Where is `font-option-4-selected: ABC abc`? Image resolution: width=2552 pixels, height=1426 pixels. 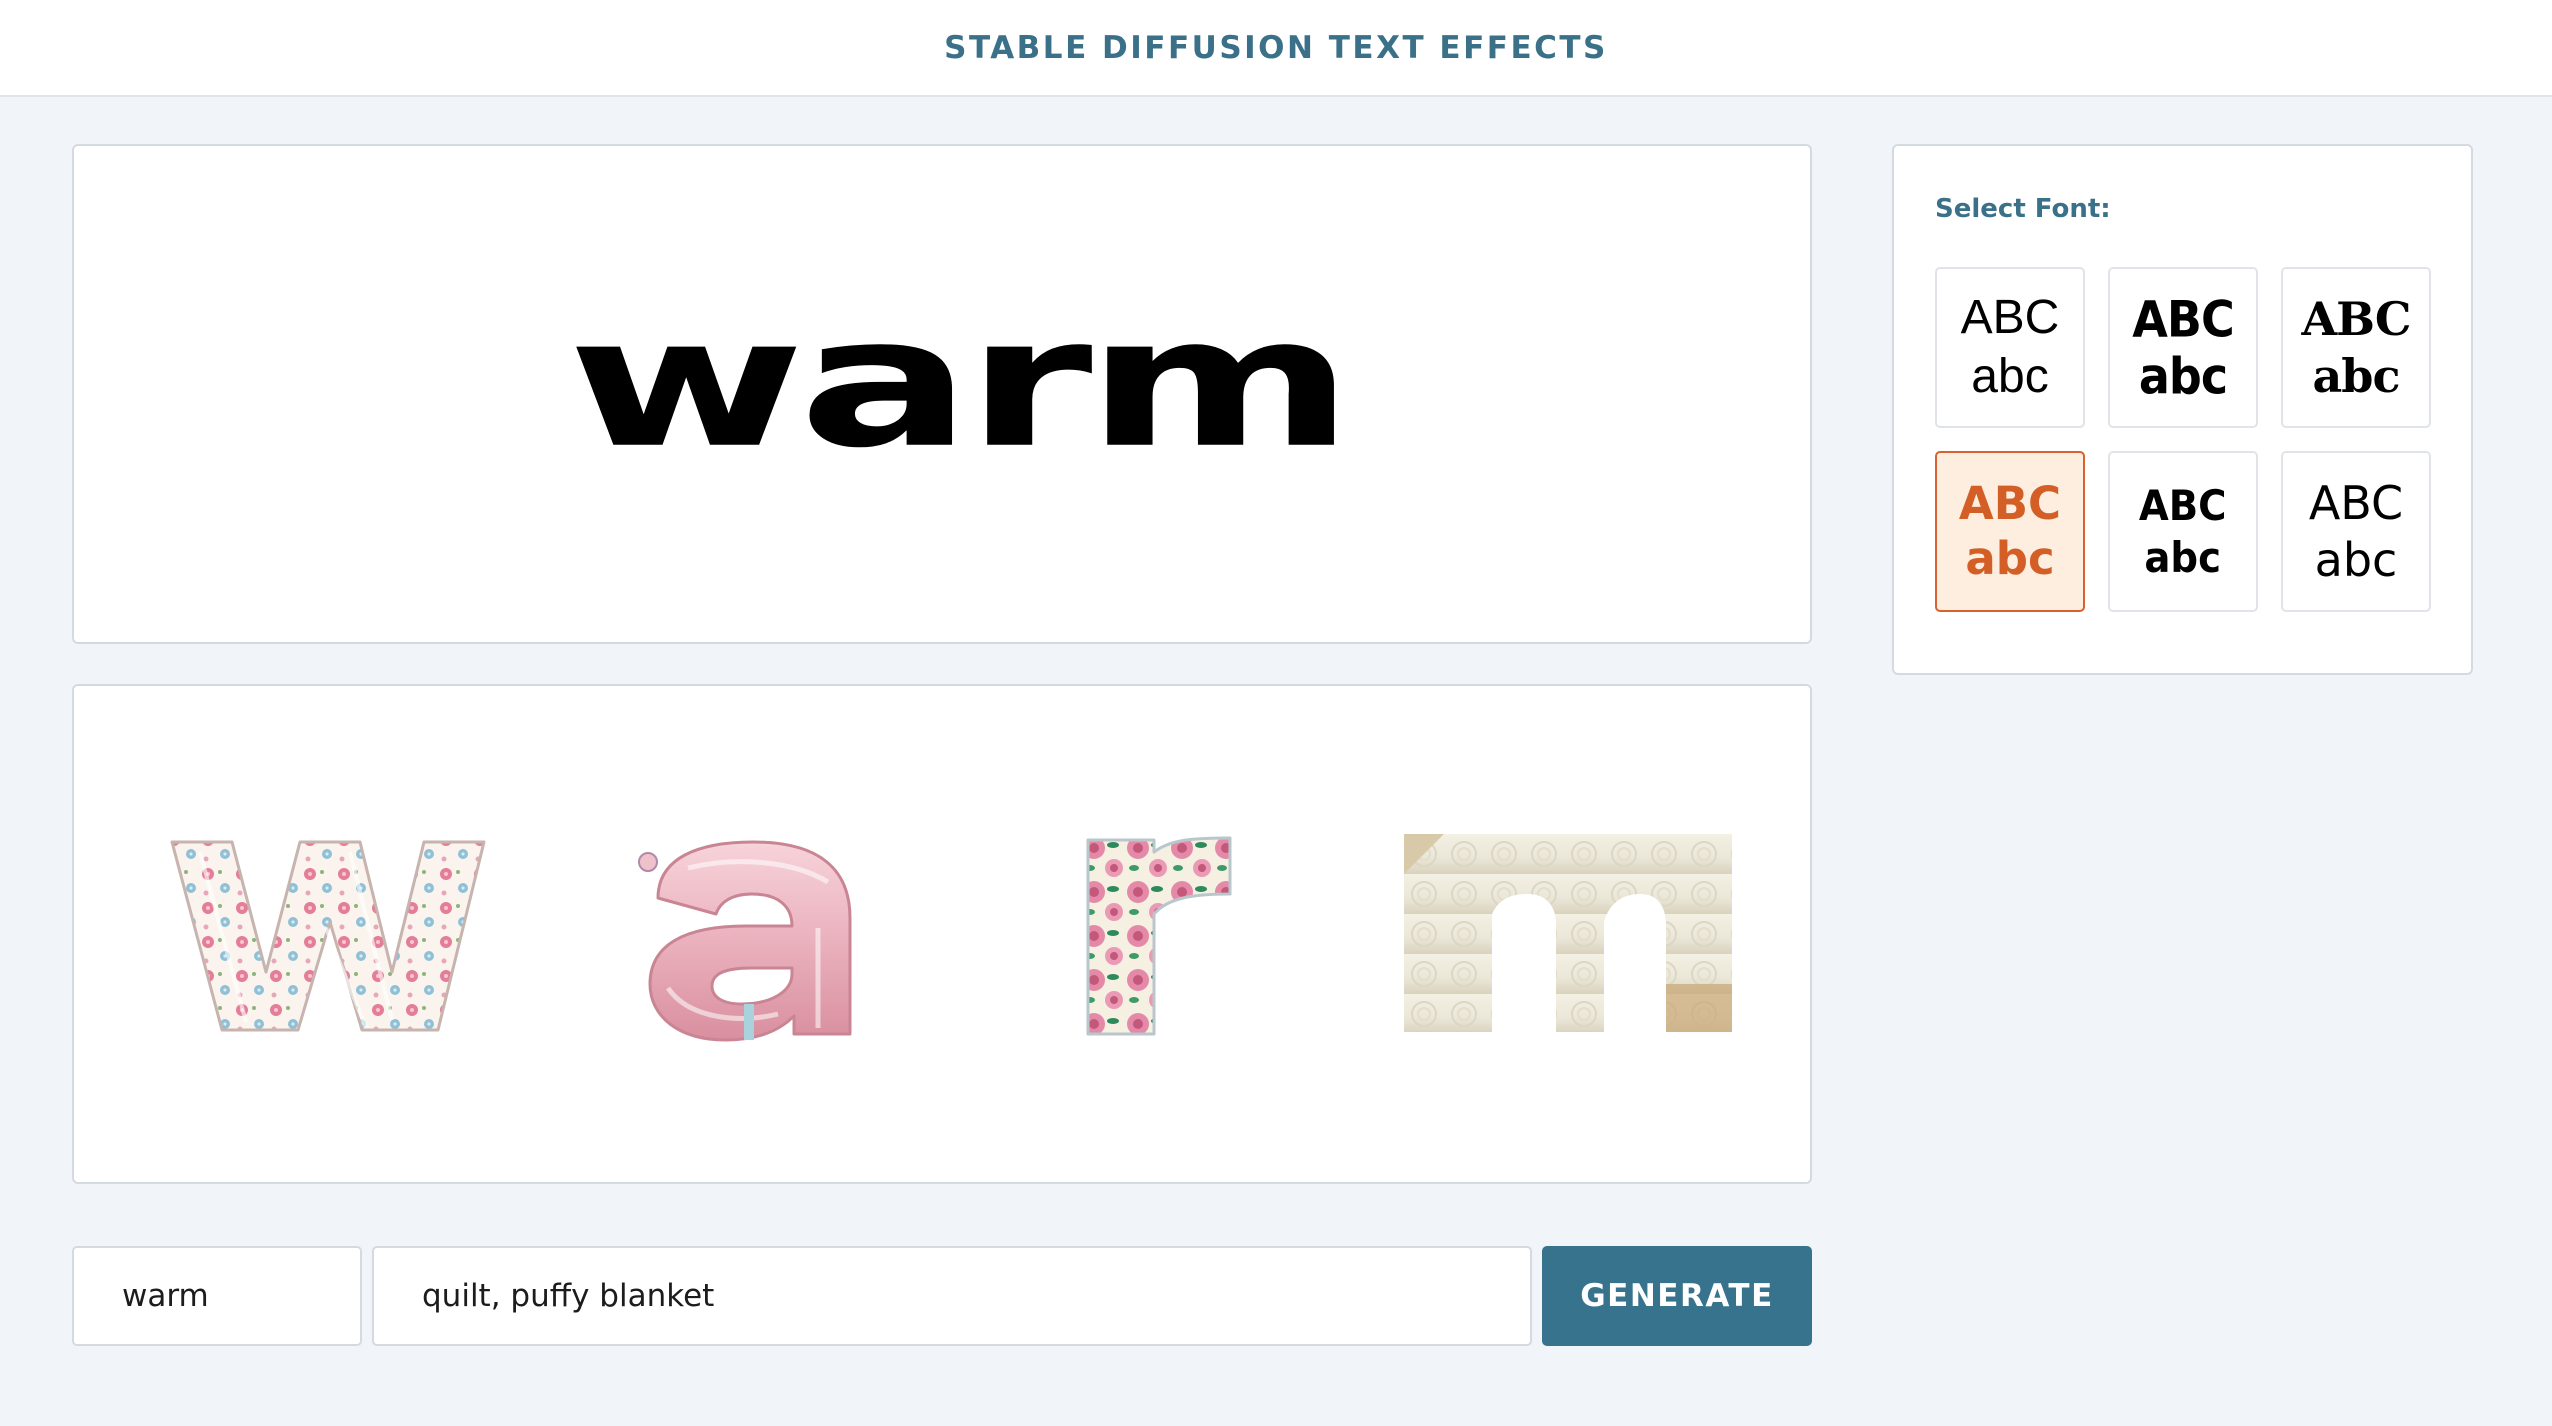 font-option-4-selected: ABC abc is located at coordinates (2010, 531).